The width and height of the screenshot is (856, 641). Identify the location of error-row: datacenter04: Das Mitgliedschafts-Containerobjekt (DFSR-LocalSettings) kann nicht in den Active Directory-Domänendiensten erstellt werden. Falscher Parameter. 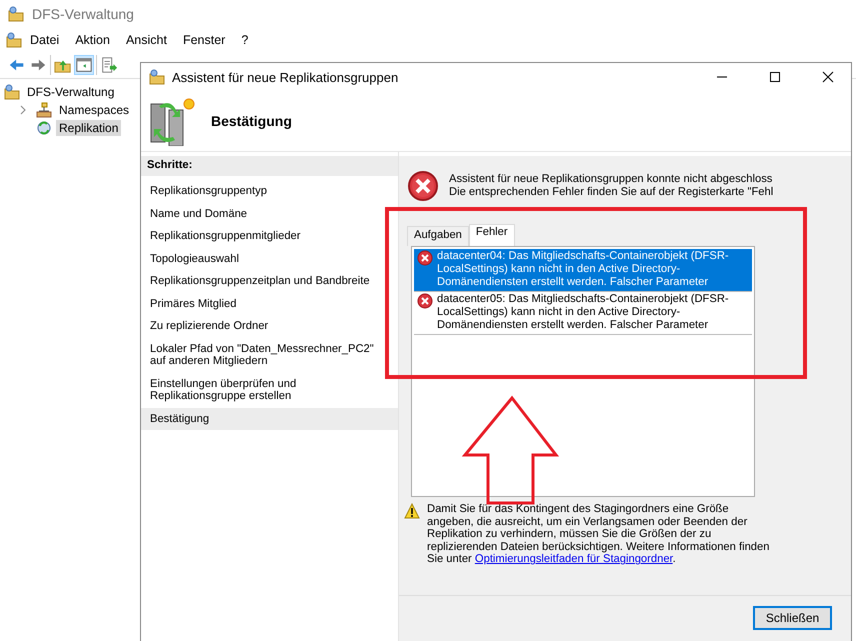
(583, 270).